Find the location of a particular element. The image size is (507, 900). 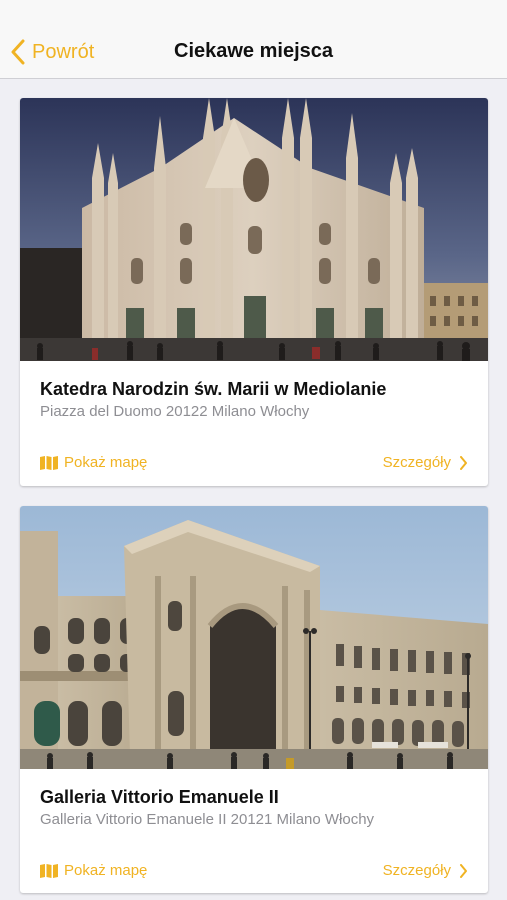

place-title: Katedra Narodzin św. Marii w Mediolanie is located at coordinates (213, 389).